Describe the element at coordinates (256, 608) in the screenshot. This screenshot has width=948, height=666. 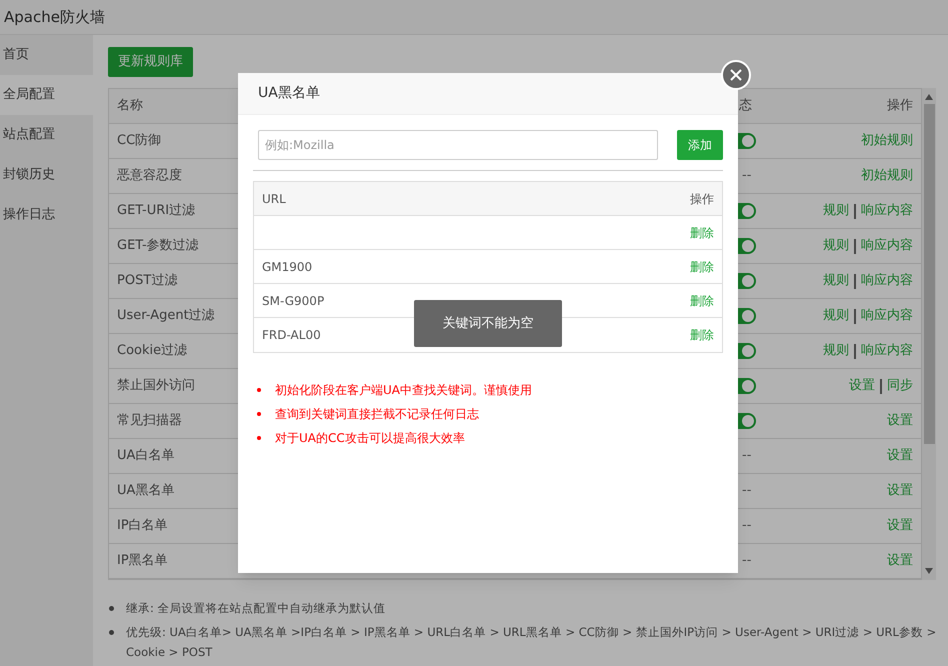
I see `note-text: 继承: 全局设置将在站点配置中自动继承为默认值` at that location.